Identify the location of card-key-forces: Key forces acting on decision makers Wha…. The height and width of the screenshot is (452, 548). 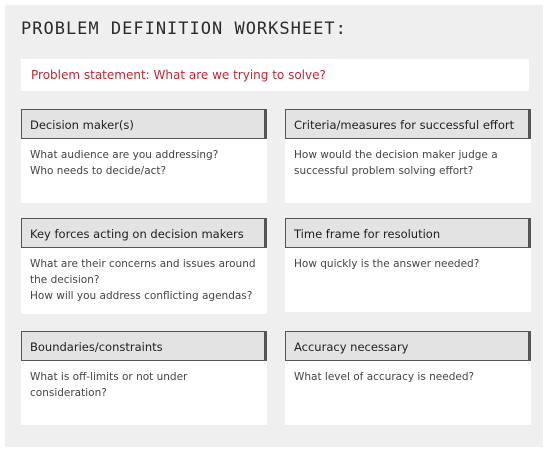
(144, 266).